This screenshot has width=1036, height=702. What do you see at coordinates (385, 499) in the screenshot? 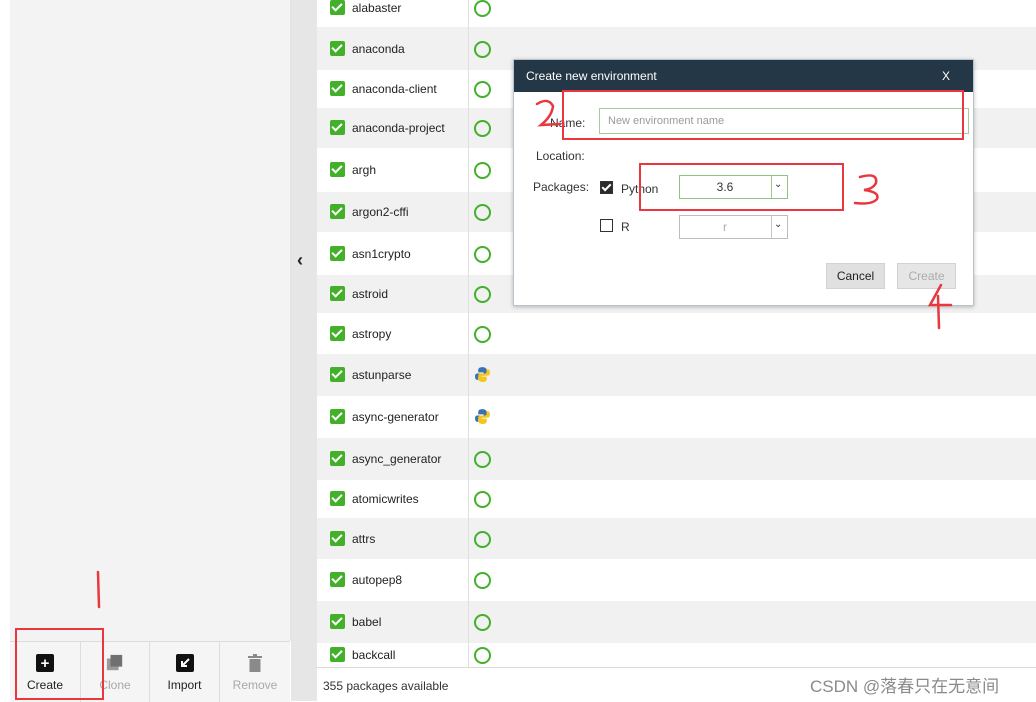
I see `package-name: atomicwrites` at bounding box center [385, 499].